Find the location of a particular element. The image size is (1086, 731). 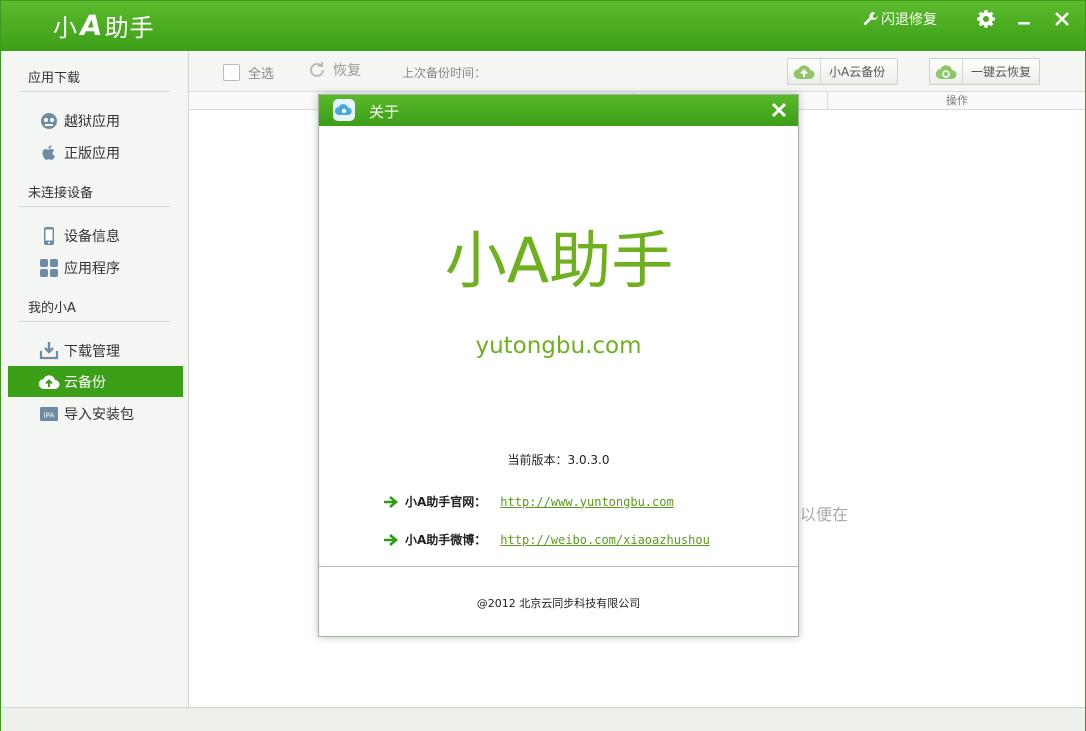

status-bar is located at coordinates (543, 719).